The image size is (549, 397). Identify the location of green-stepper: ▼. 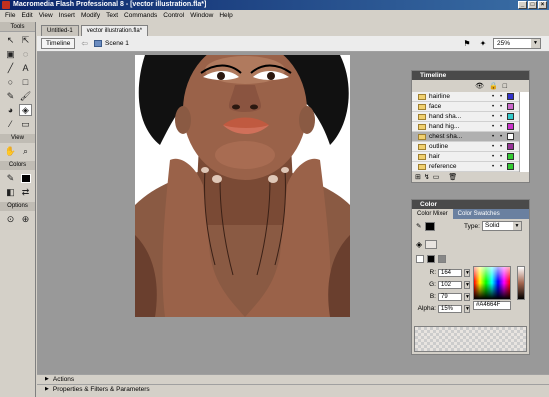
(467, 284).